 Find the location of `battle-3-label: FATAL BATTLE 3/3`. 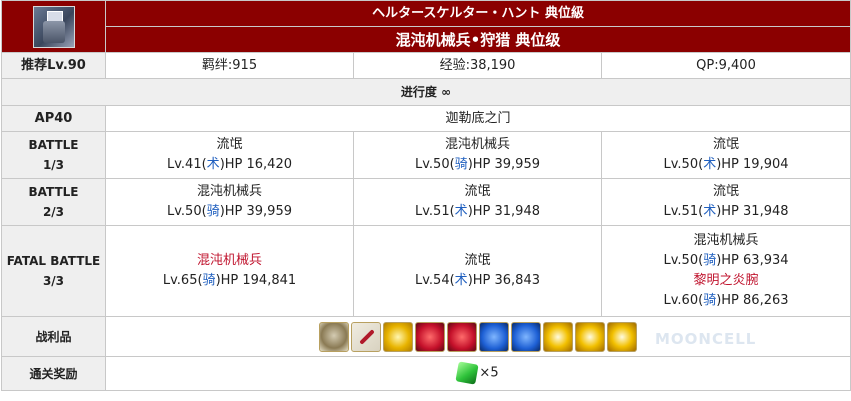

battle-3-label: FATAL BATTLE 3/3 is located at coordinates (53, 271).